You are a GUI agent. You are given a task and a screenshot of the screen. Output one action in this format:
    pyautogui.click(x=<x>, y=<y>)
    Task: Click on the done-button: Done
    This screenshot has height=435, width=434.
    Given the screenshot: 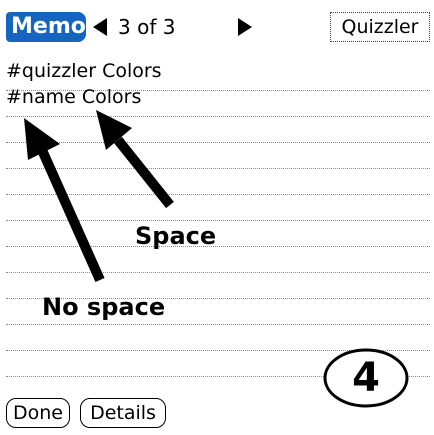 What is the action you would take?
    pyautogui.click(x=38, y=413)
    